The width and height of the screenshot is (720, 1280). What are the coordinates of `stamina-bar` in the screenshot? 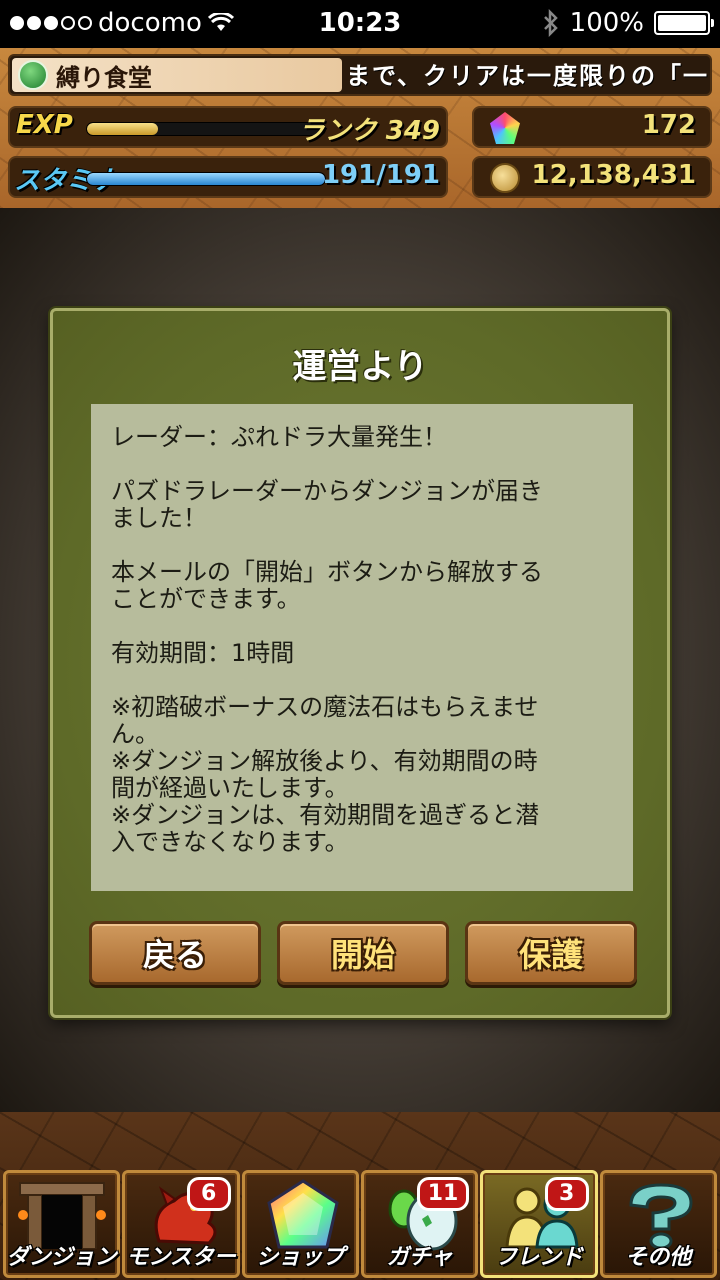 It's located at (206, 179).